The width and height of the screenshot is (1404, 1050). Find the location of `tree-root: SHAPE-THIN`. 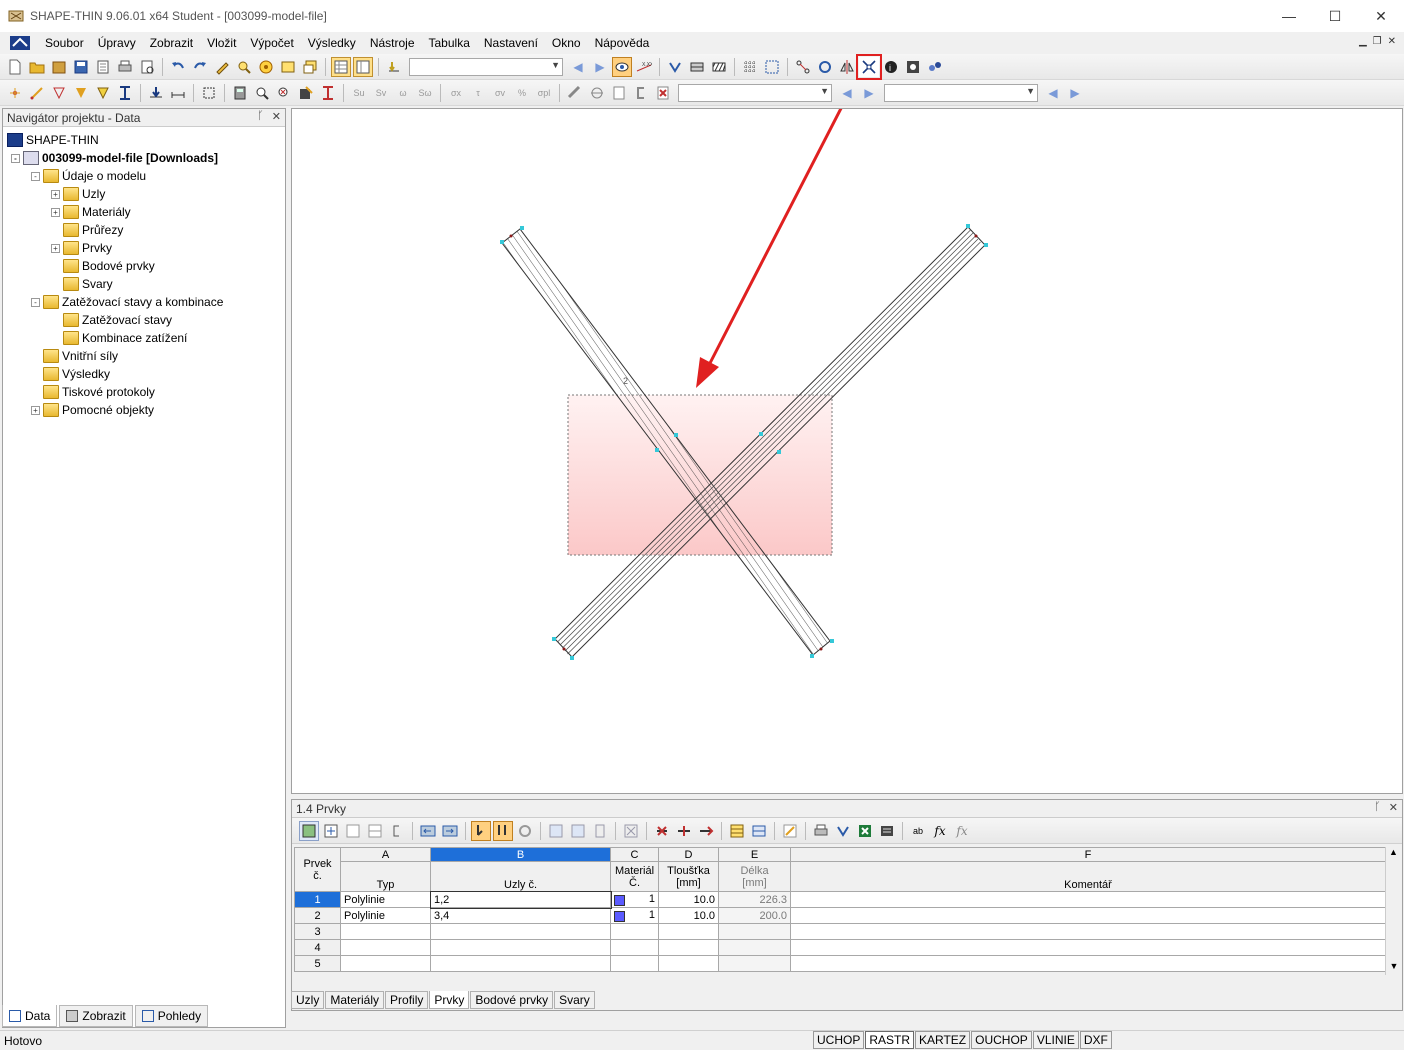

tree-root: SHAPE-THIN is located at coordinates (144, 140).